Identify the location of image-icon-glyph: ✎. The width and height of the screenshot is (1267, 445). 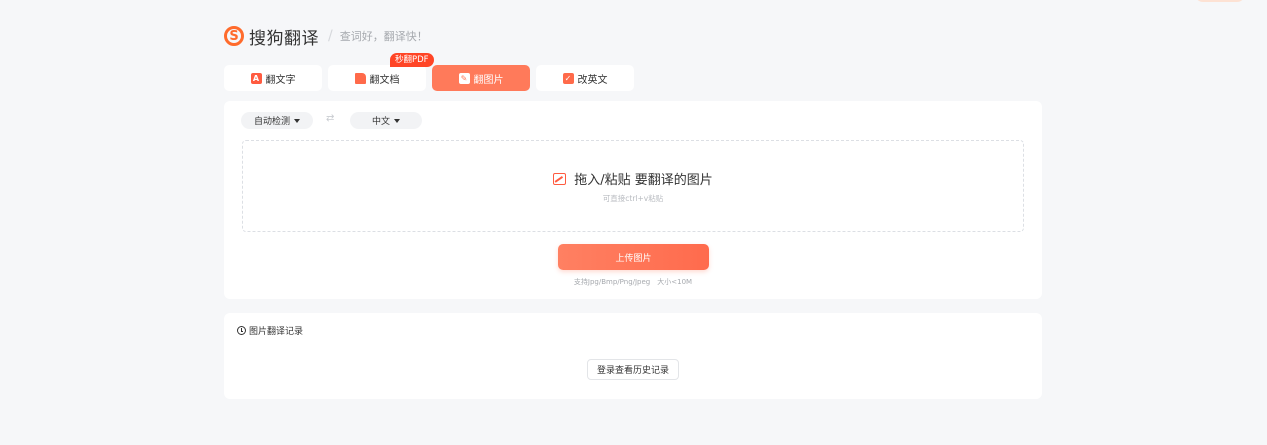
(464, 78).